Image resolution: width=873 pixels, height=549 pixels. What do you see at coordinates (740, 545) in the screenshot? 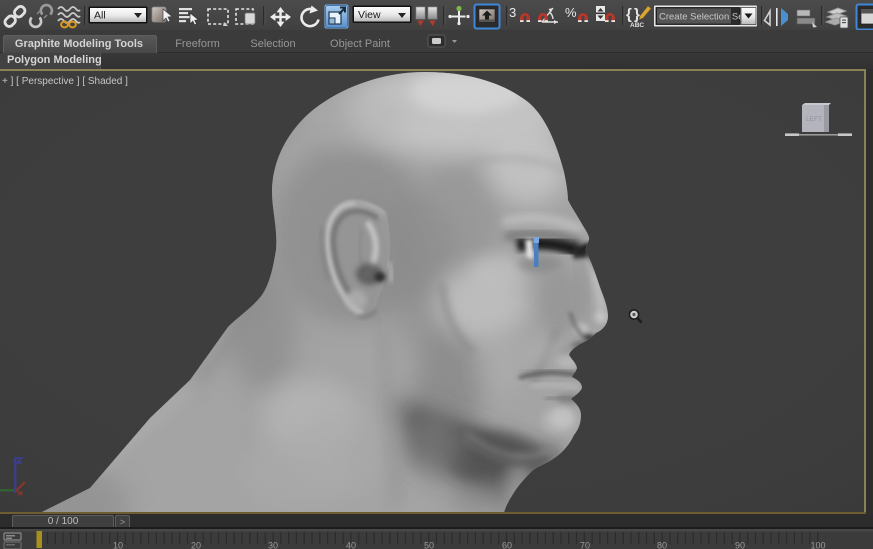
I see `svg-text: 90` at bounding box center [740, 545].